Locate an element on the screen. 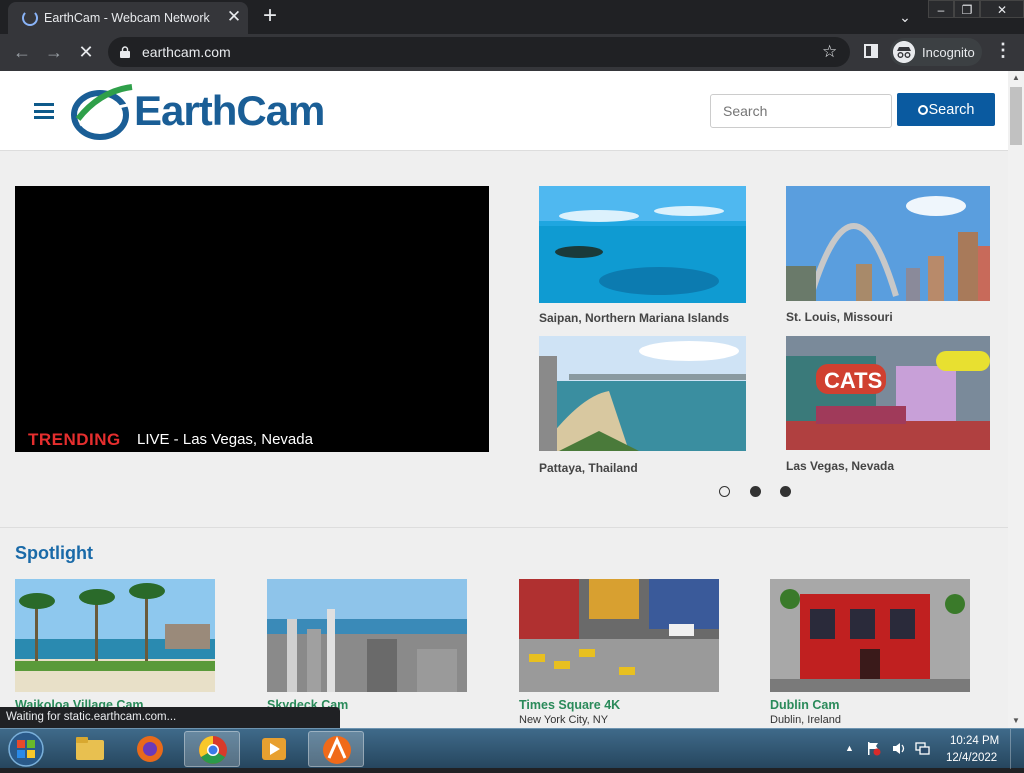 The width and height of the screenshot is (1024, 773). earthcam-logo: EarthCam is located at coordinates (225, 111).